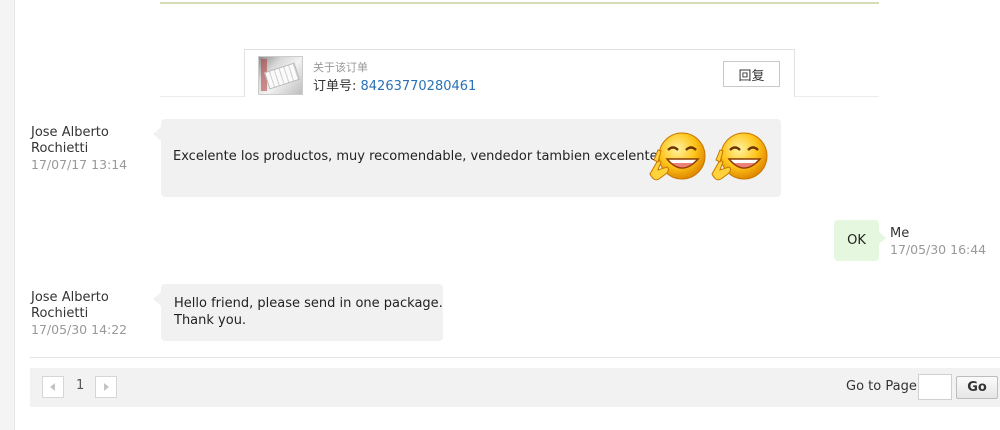 The height and width of the screenshot is (430, 1000). I want to click on pagination-bar: 1 Go to Page Go, so click(515, 387).